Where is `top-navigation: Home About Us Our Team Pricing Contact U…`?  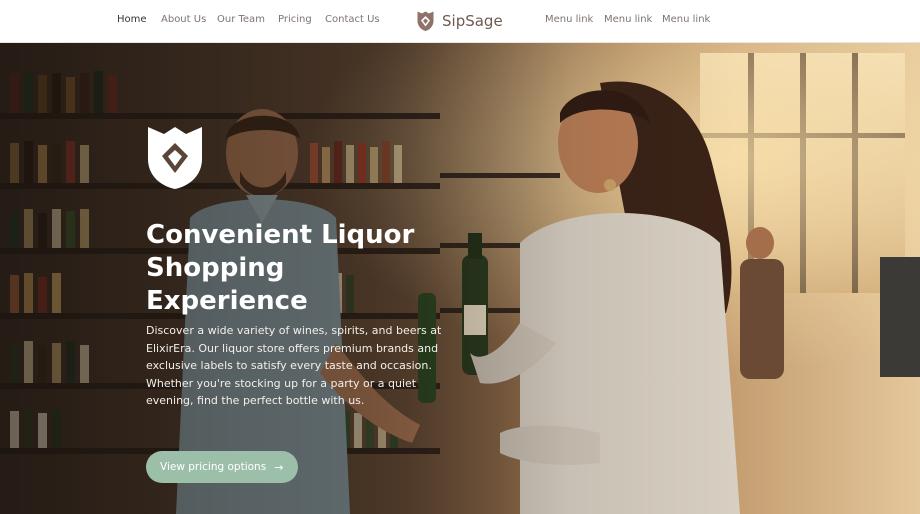
top-navigation: Home About Us Our Team Pricing Contact U… is located at coordinates (460, 21).